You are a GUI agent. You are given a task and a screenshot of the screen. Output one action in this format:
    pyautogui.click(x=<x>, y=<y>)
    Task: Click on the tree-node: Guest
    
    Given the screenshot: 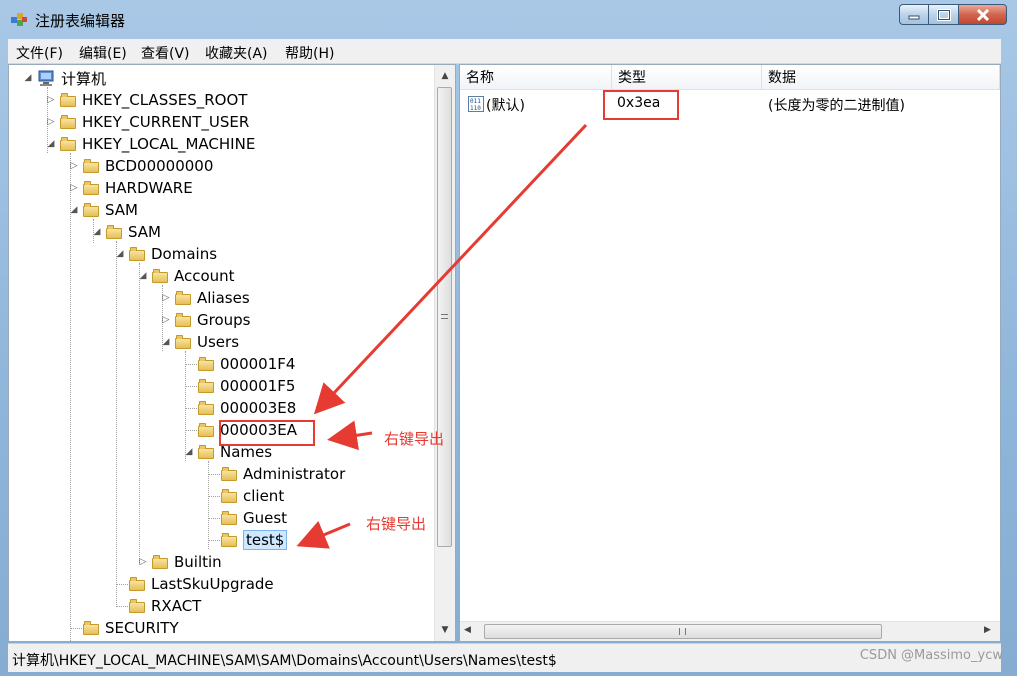 What is the action you would take?
    pyautogui.click(x=254, y=518)
    